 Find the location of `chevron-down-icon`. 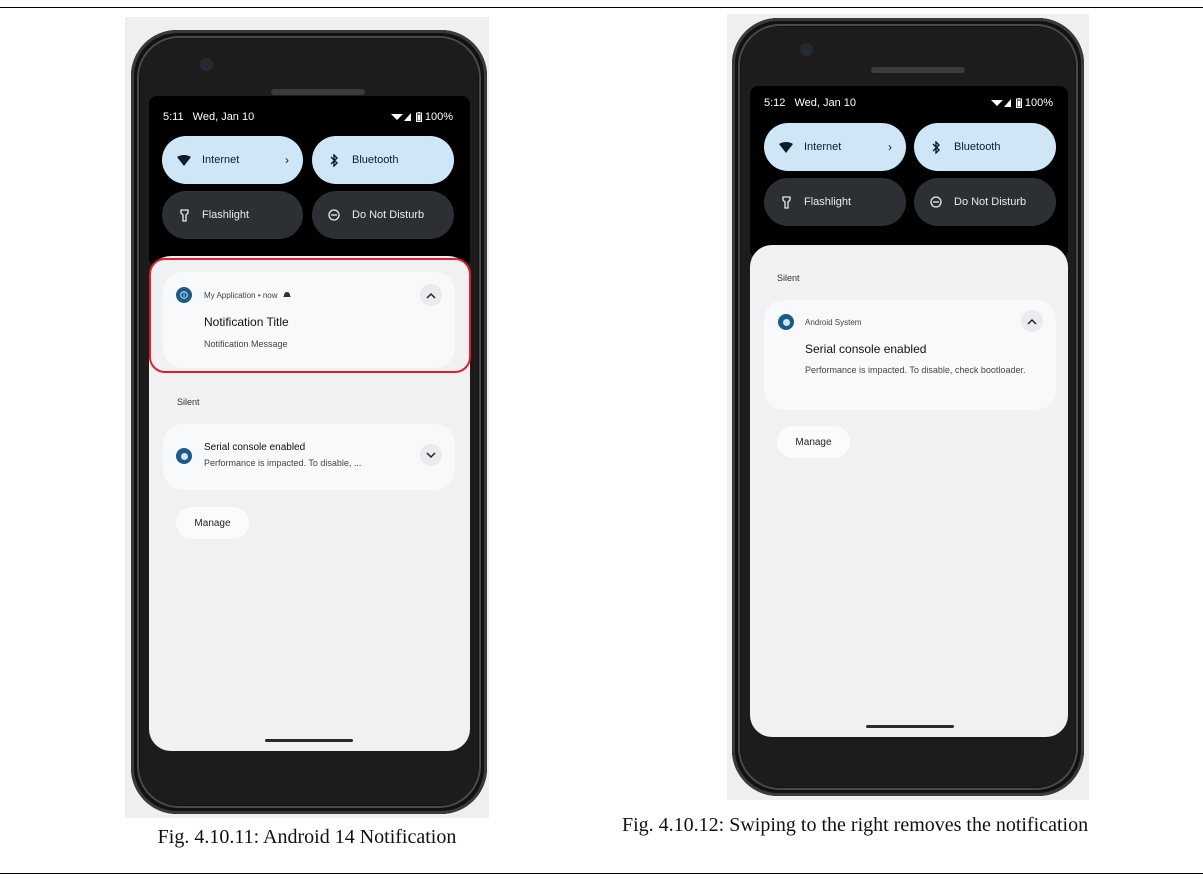

chevron-down-icon is located at coordinates (431, 454).